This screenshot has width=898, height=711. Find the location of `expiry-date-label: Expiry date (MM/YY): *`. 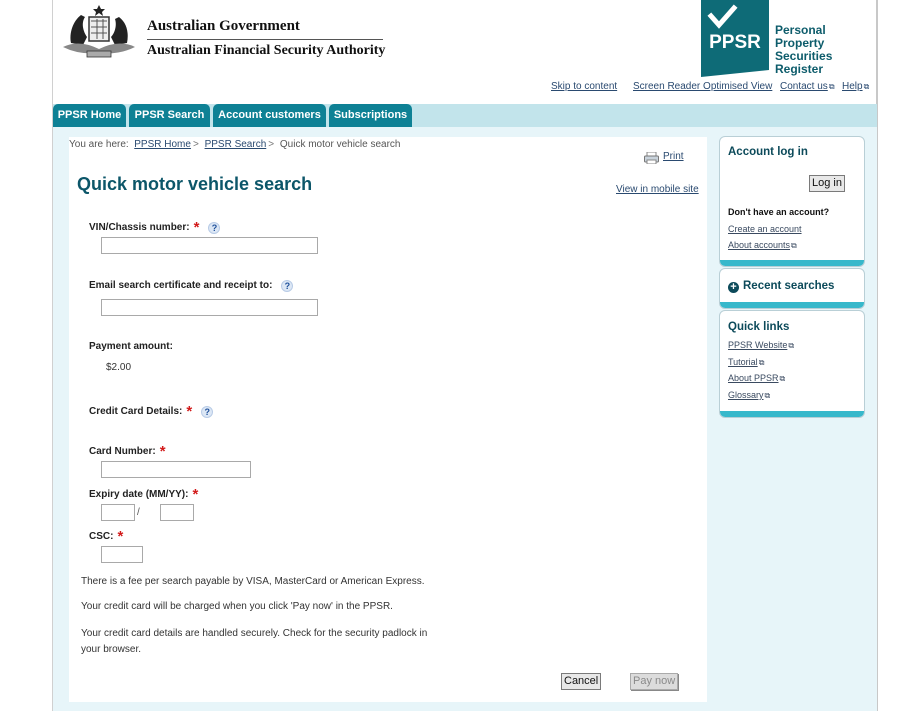

expiry-date-label: Expiry date (MM/YY): * is located at coordinates (144, 494).